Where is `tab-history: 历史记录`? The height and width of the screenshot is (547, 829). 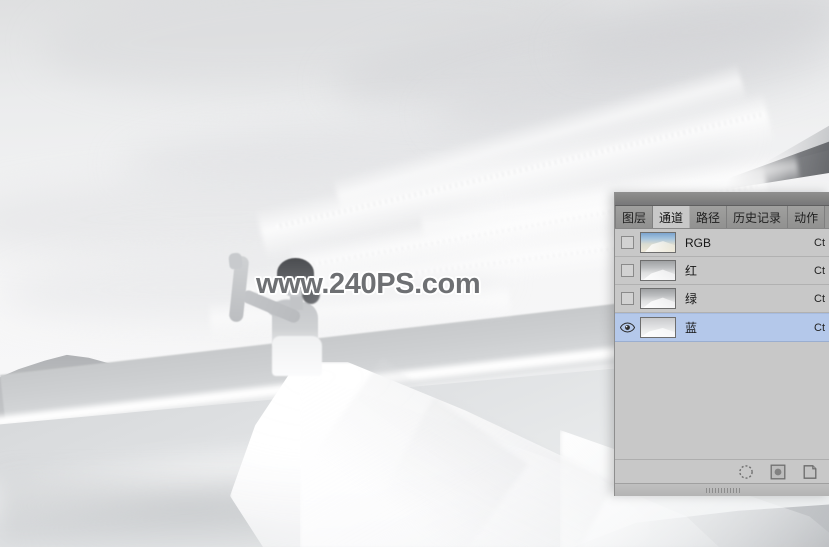
tab-history: 历史记录 is located at coordinates (758, 217).